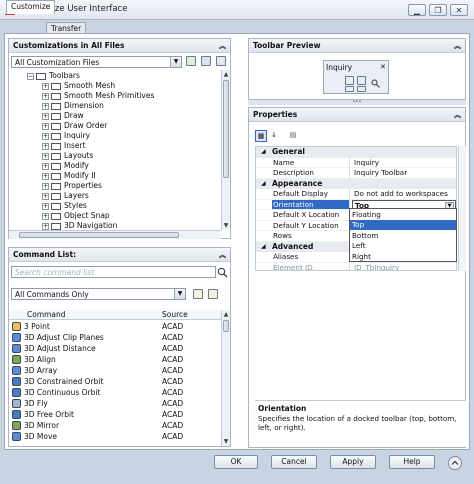 This screenshot has width=474, height=484. What do you see at coordinates (114, 436) in the screenshot?
I see `command-row: 3D Move ACAD` at bounding box center [114, 436].